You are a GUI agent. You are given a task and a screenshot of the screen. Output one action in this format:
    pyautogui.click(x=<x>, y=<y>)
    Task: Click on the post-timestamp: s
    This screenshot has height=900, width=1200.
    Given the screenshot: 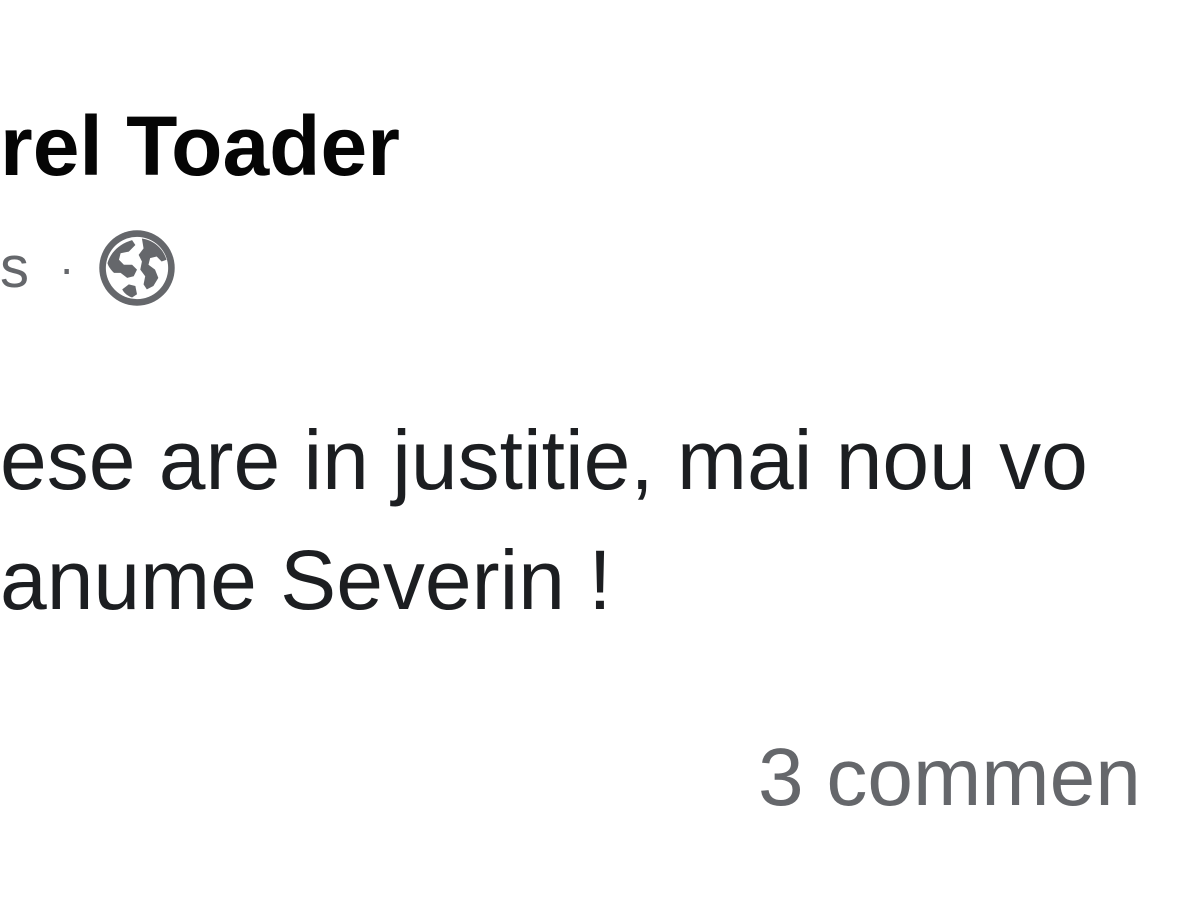 What is the action you would take?
    pyautogui.click(x=14, y=268)
    